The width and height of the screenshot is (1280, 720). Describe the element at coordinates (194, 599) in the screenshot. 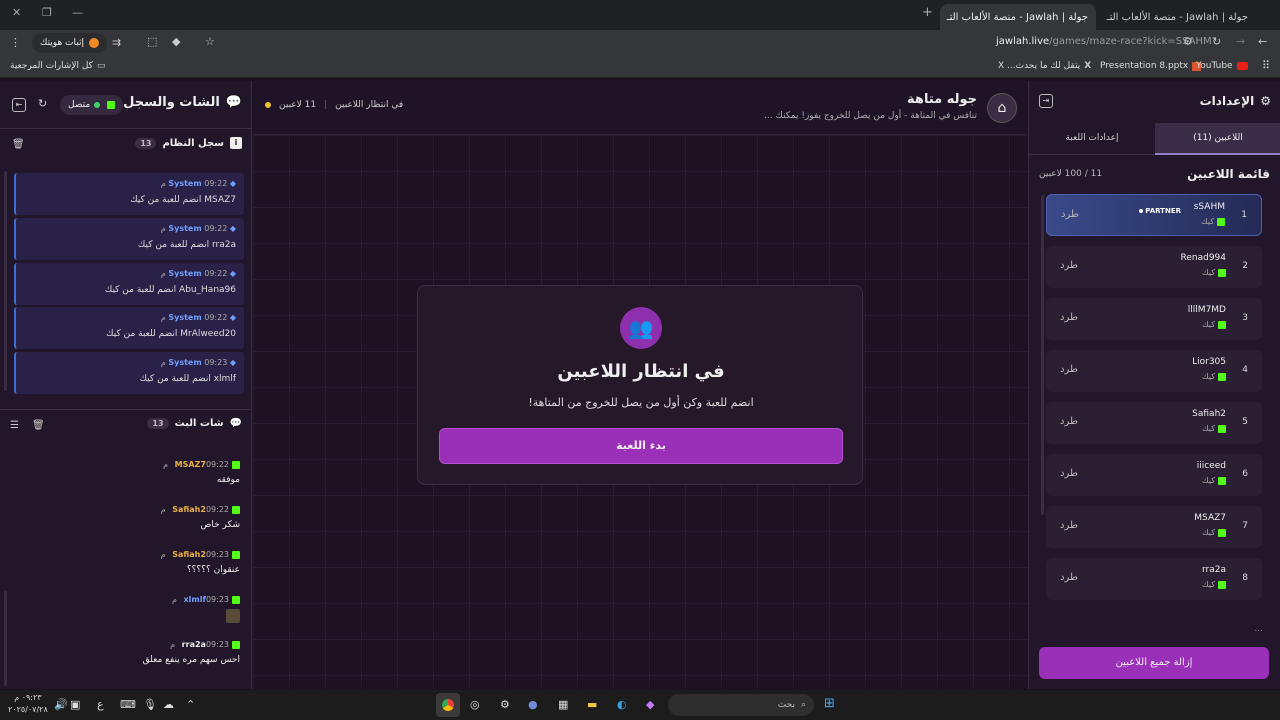

I see `chat-username: xlmlf` at that location.